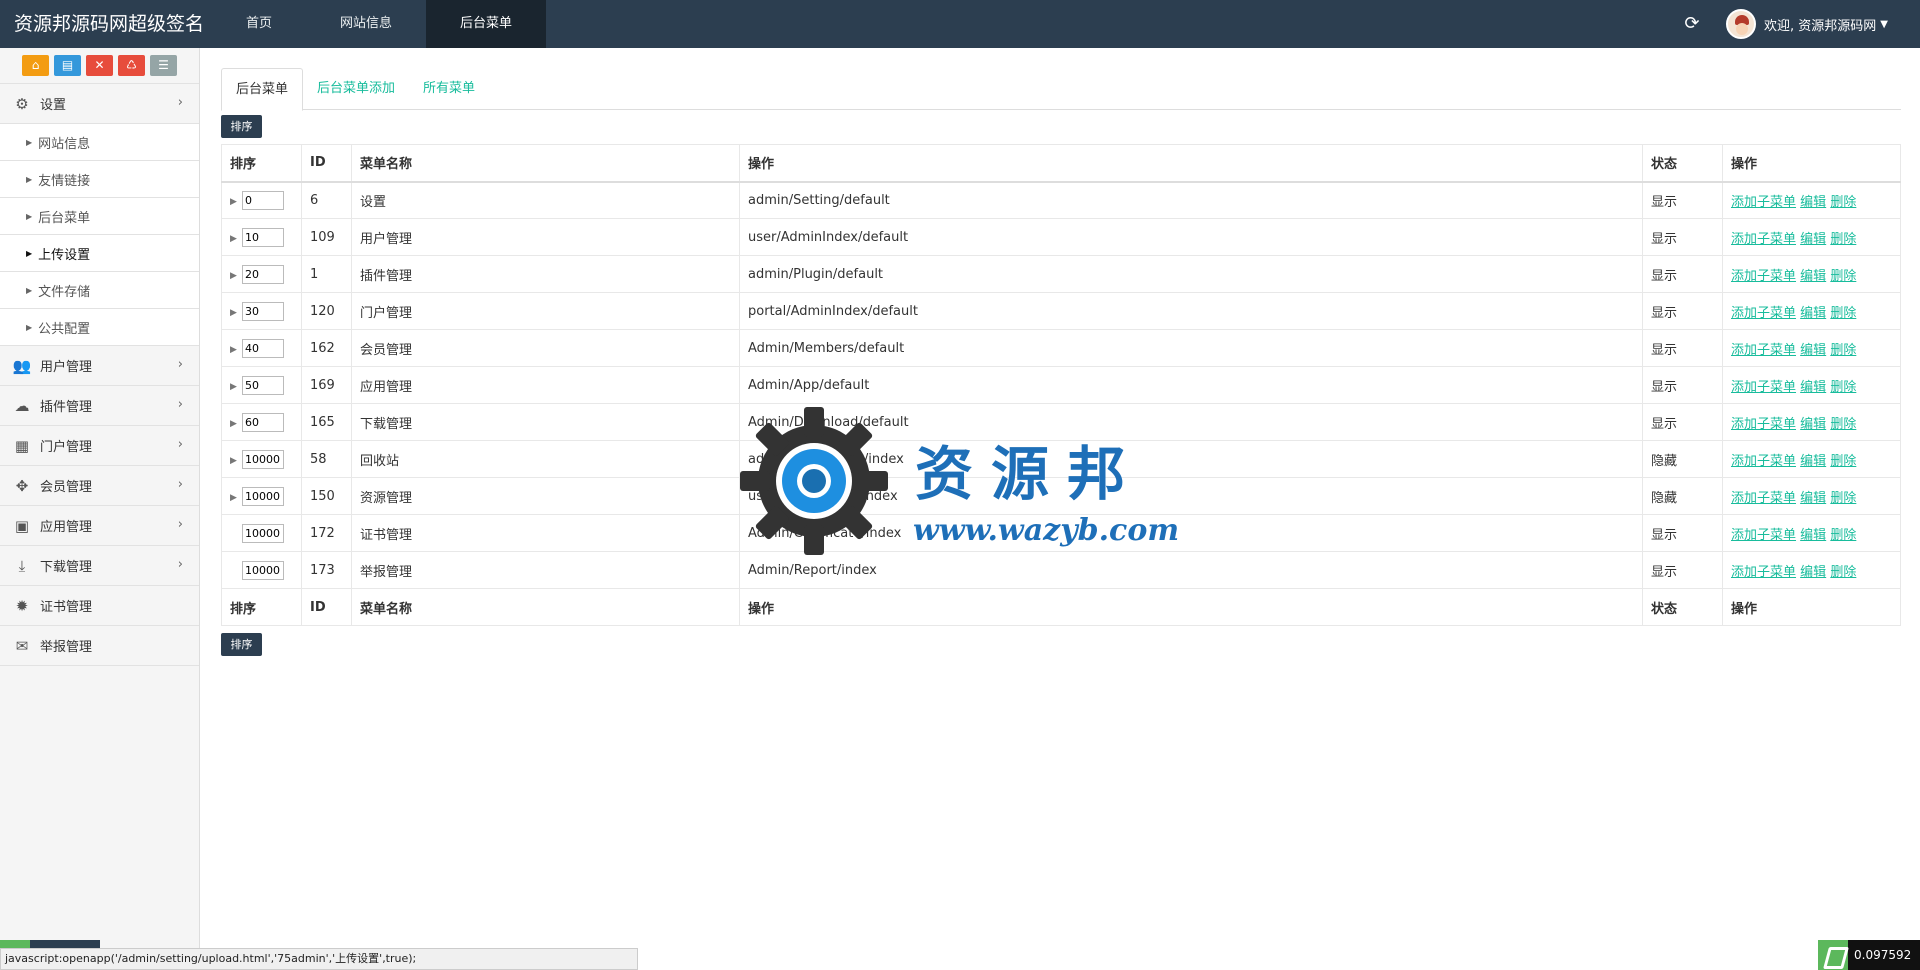  What do you see at coordinates (99, 406) in the screenshot?
I see `sidebar-group-plugins: ☁ 插件管理 ›` at bounding box center [99, 406].